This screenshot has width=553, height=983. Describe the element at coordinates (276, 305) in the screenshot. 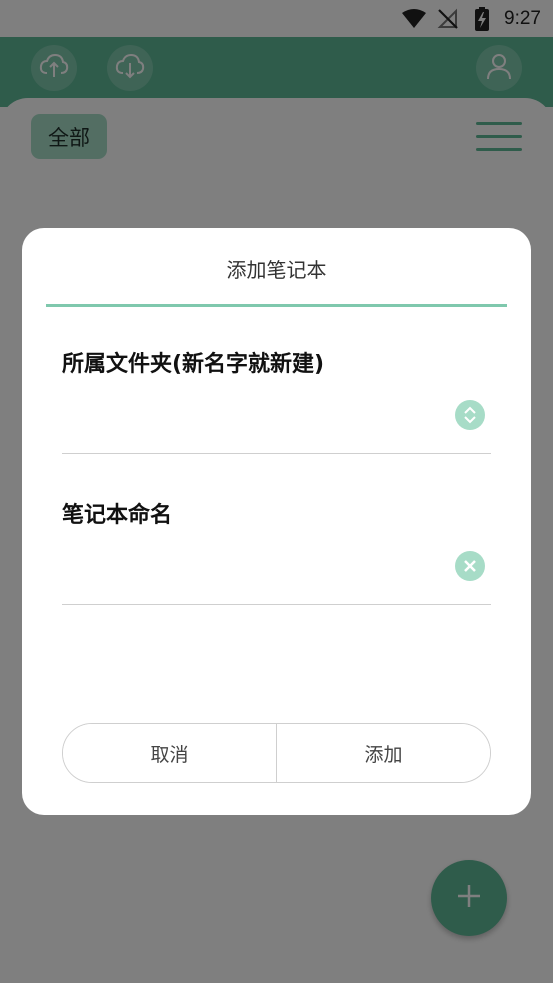

I see `dialog-divider` at that location.